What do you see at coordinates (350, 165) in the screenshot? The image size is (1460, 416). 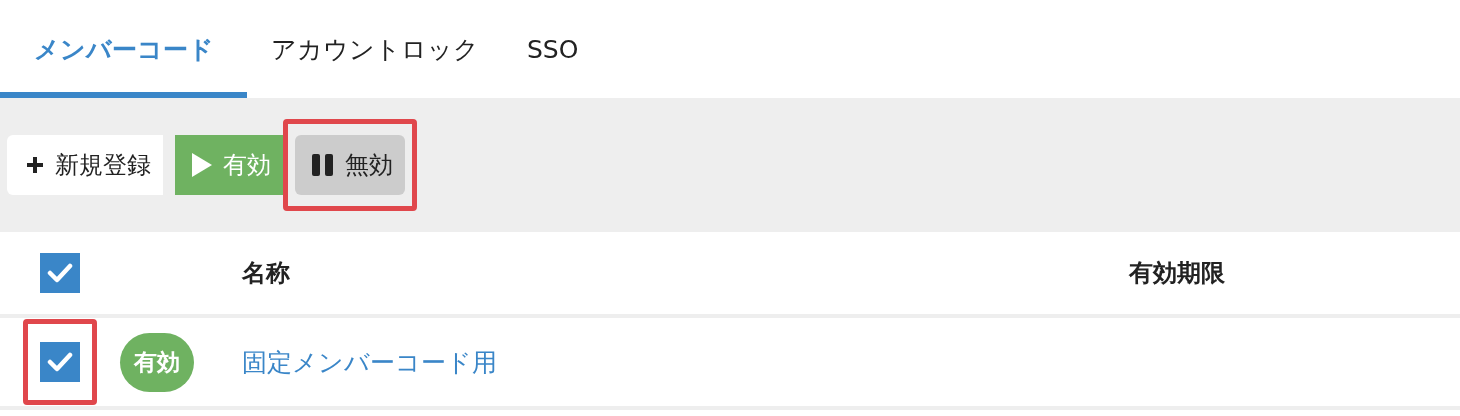 I see `disable-button: 無効` at bounding box center [350, 165].